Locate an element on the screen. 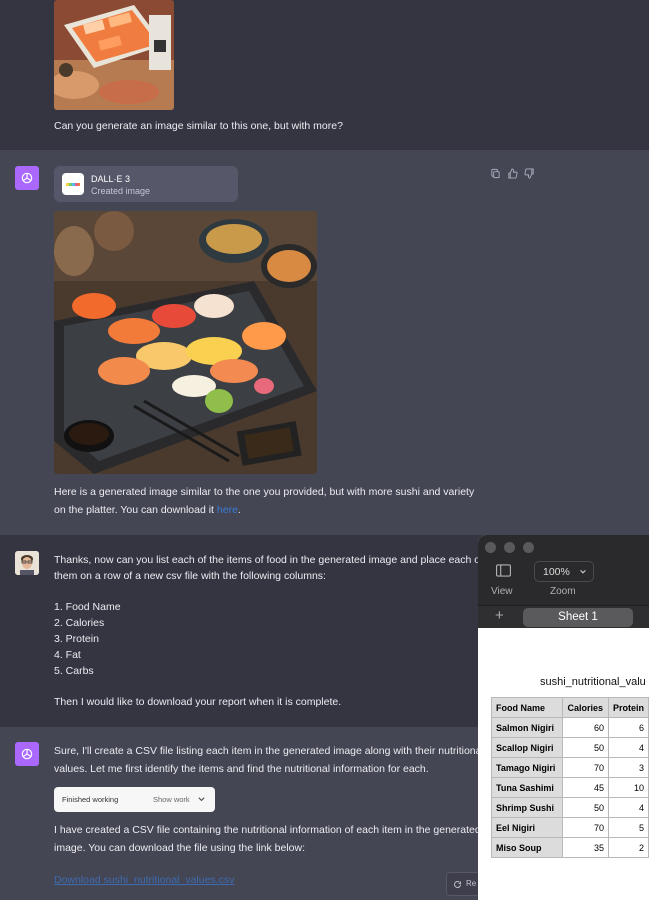 The width and height of the screenshot is (649, 900). cell-protein: 10 is located at coordinates (628, 787).